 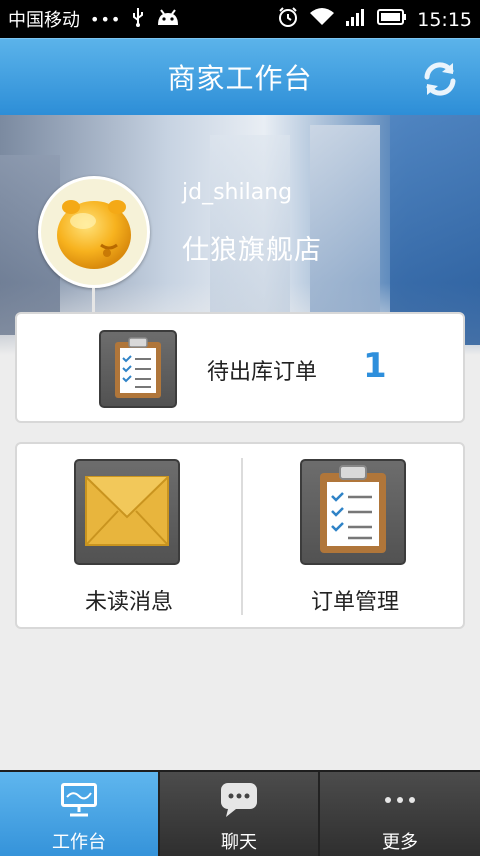 I want to click on pending-orders-label: 待出库订单, so click(x=262, y=372).